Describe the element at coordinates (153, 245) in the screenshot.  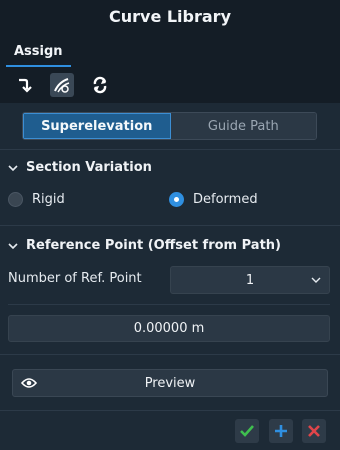
I see `reference-point-title: Reference Point (Offset from Path)` at that location.